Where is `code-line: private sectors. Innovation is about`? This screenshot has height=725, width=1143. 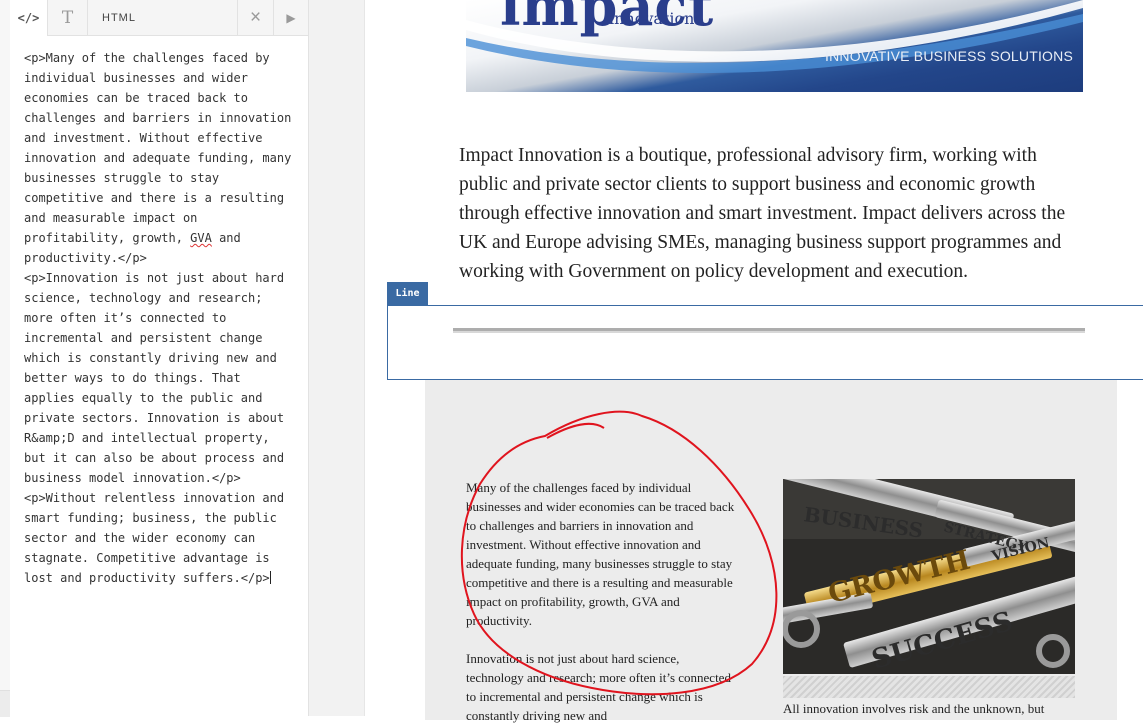 code-line: private sectors. Innovation is about is located at coordinates (154, 418).